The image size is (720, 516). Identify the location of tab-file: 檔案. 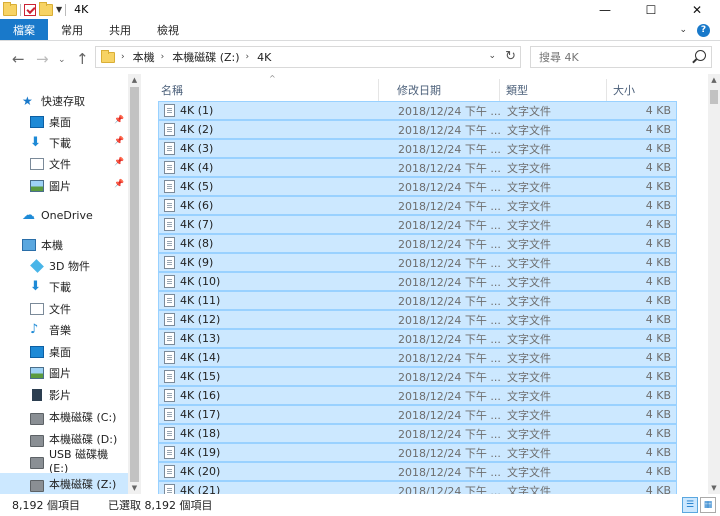
(24, 29).